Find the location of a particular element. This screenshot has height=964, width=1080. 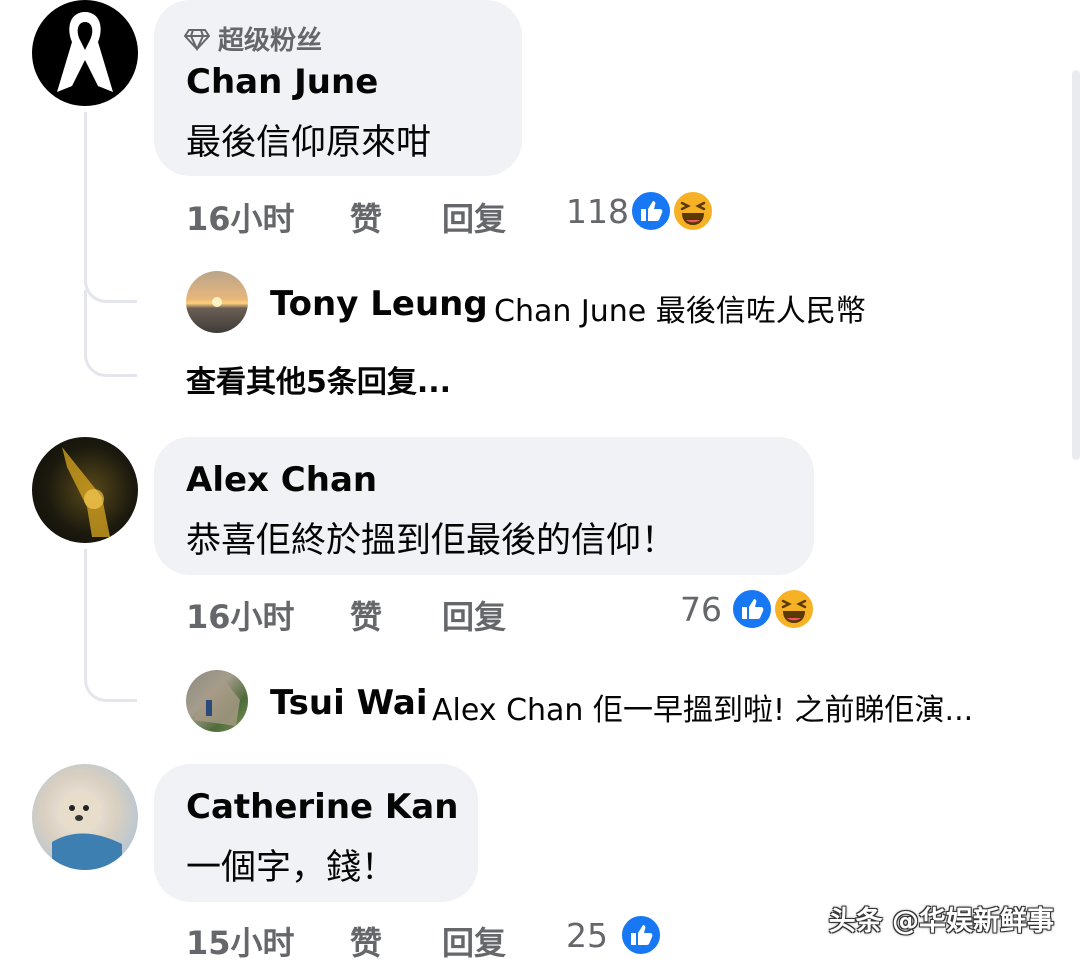

comment-author: Alex Chan is located at coordinates (281, 480).